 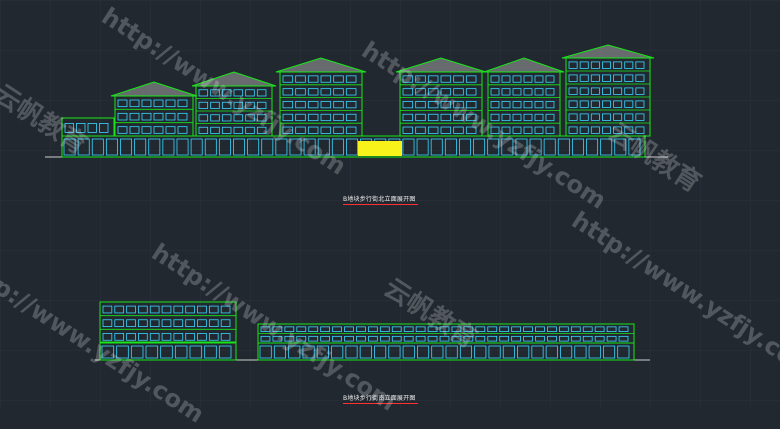 I want to click on south-caption-underline, so click(x=380, y=403).